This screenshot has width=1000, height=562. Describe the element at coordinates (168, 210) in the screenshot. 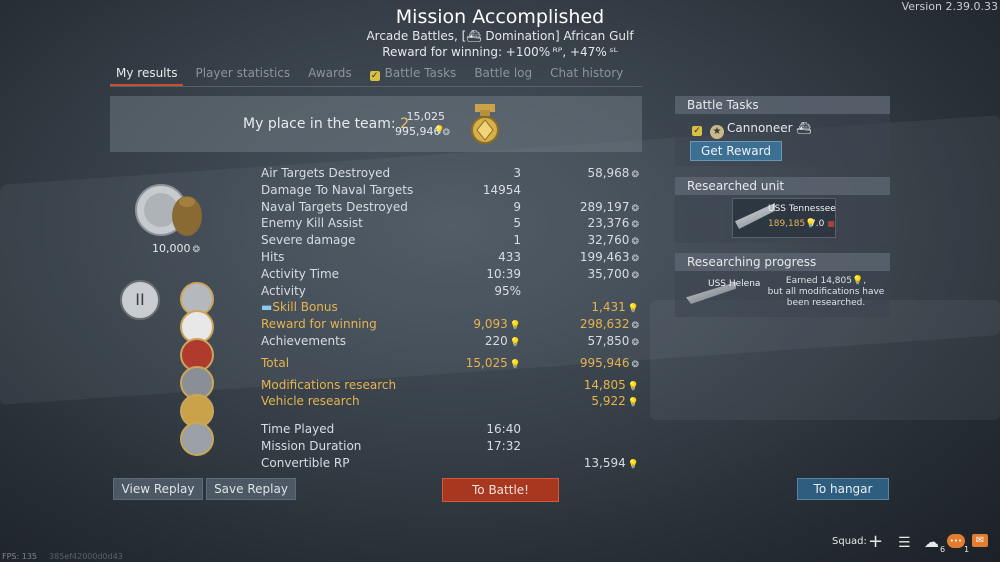

I see `silver-lions-reward-icon` at that location.